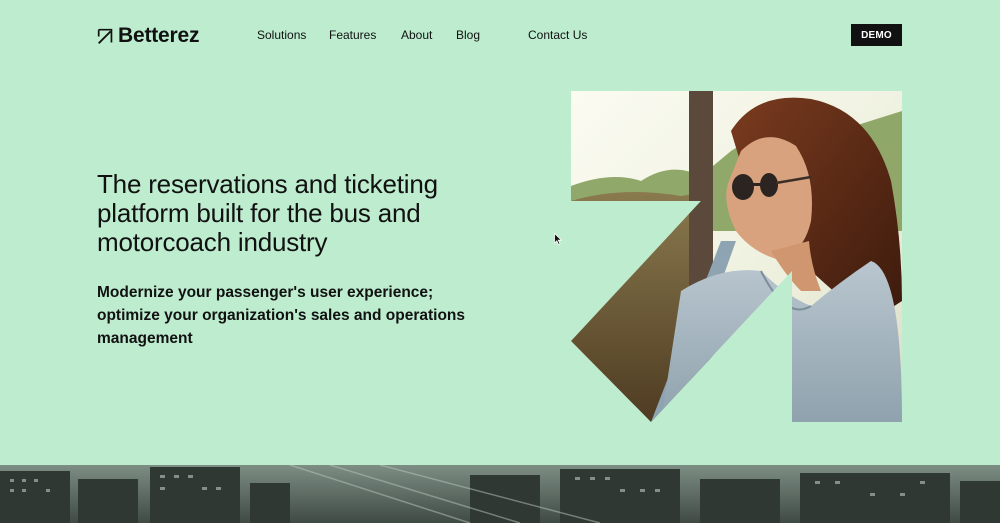 The height and width of the screenshot is (523, 1000). What do you see at coordinates (557, 35) in the screenshot?
I see `nav-item-contact-us: Contact Us` at bounding box center [557, 35].